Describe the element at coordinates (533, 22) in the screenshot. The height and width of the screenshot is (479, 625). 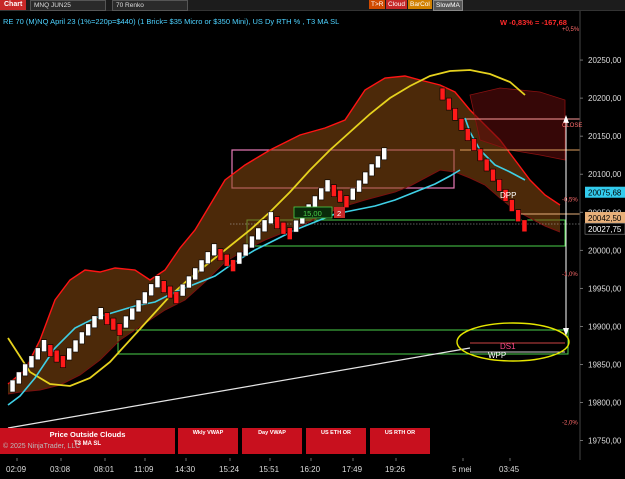
I see `pnl-readout: W -0,83% = -167,68` at that location.